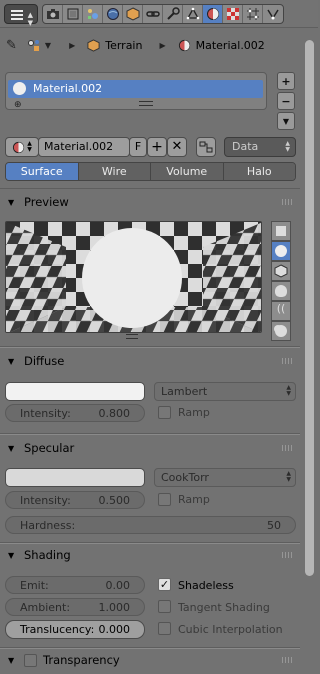 The image size is (320, 674). I want to click on preview-world-button, so click(281, 331).